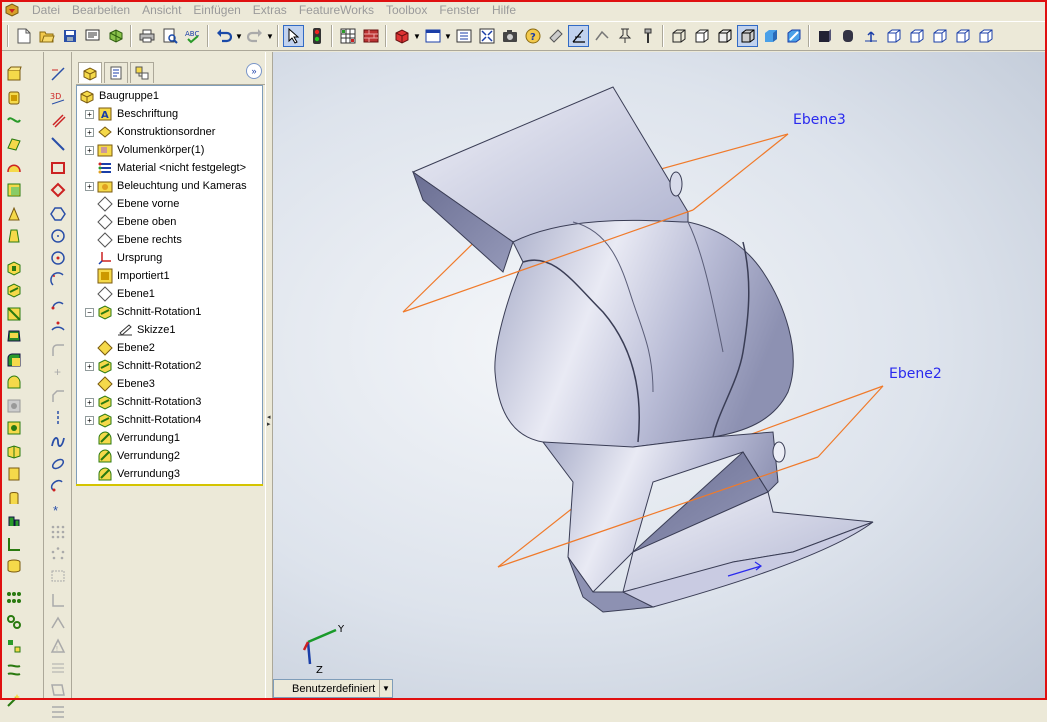 The image size is (1047, 722). I want to click on view-back-icon, so click(916, 36).